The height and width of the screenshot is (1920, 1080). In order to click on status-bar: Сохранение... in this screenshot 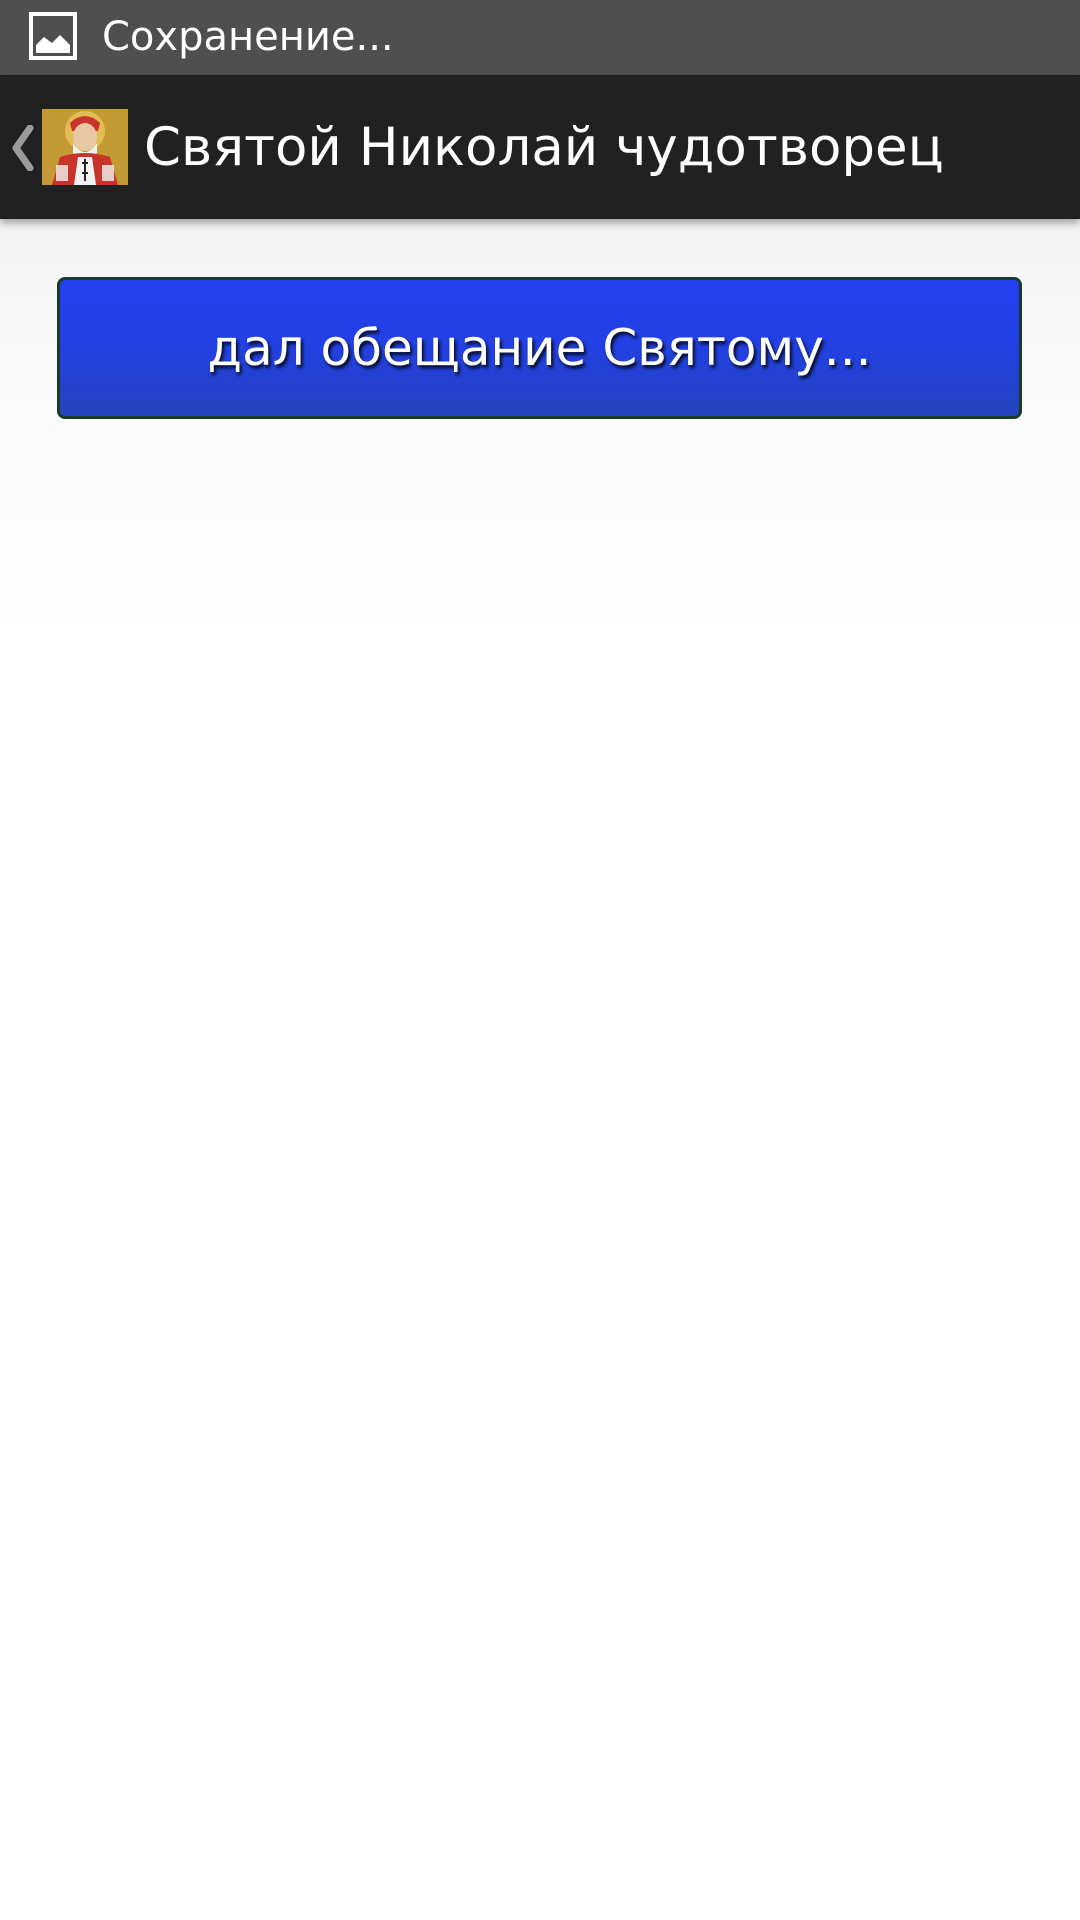, I will do `click(540, 37)`.